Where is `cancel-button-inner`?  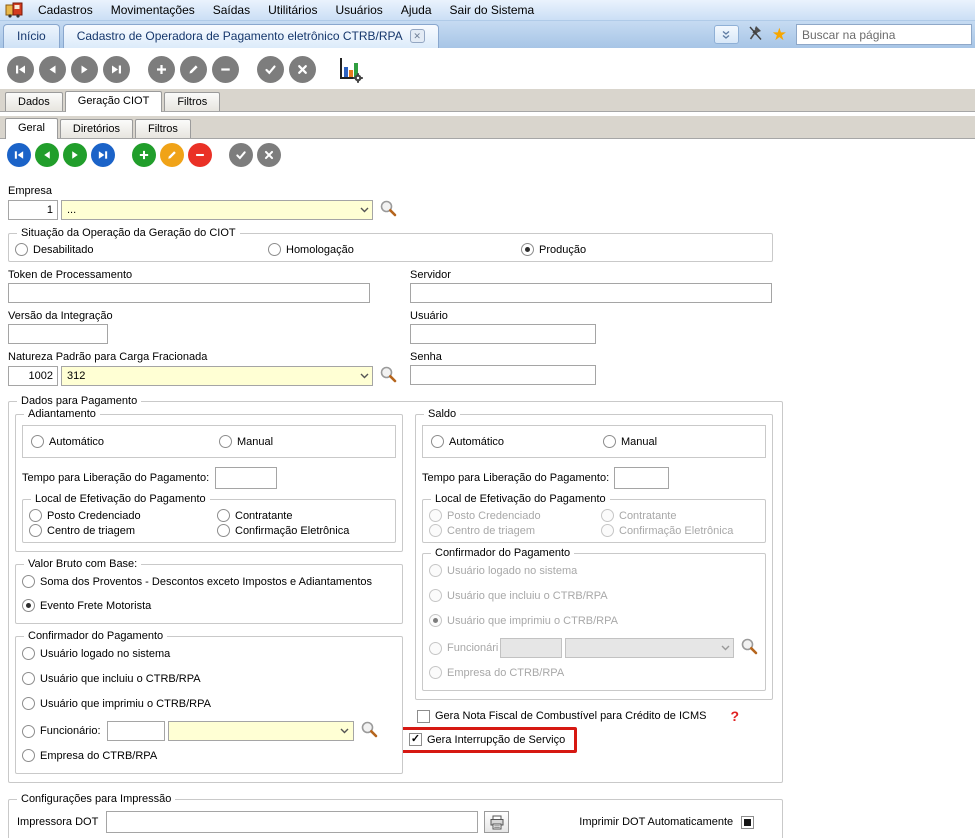 cancel-button-inner is located at coordinates (269, 155).